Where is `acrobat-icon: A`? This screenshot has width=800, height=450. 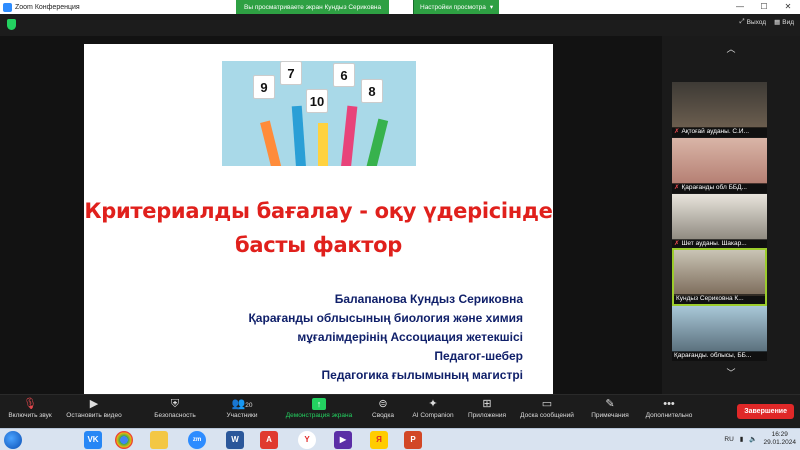 acrobat-icon: A is located at coordinates (269, 440).